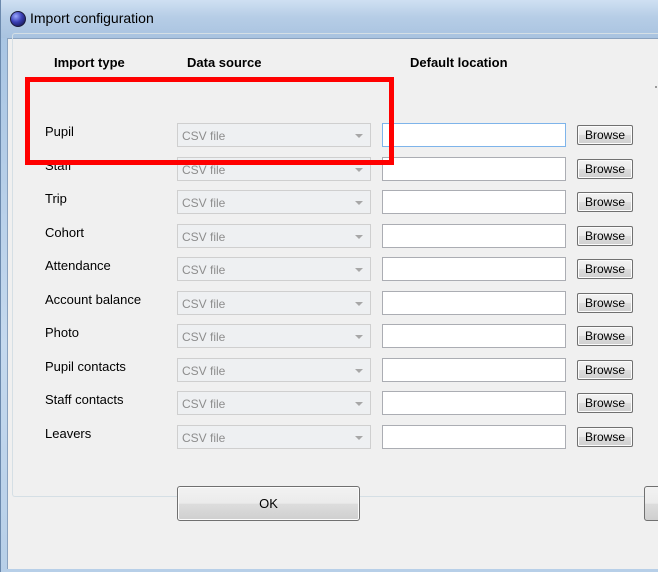  What do you see at coordinates (274, 403) in the screenshot?
I see `data-source-select-staff-contacts: CSV file` at bounding box center [274, 403].